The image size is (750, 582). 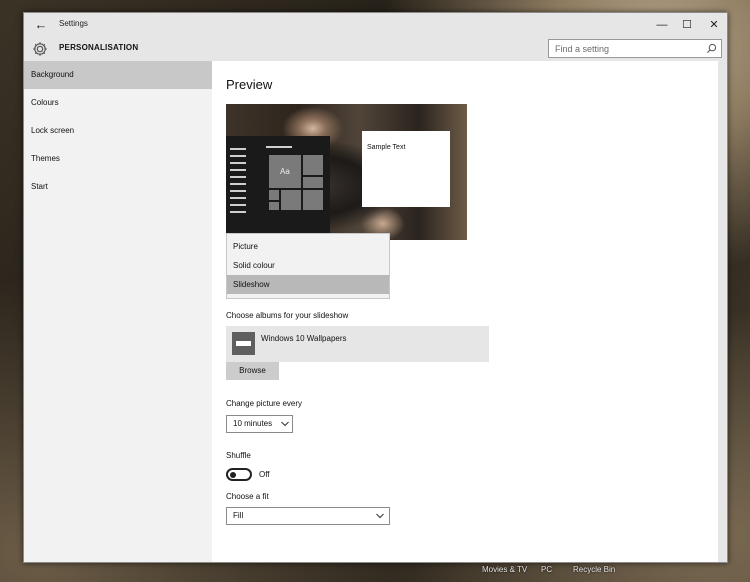 I want to click on dropdown-option-solid-colour: Solid colour, so click(x=308, y=265).